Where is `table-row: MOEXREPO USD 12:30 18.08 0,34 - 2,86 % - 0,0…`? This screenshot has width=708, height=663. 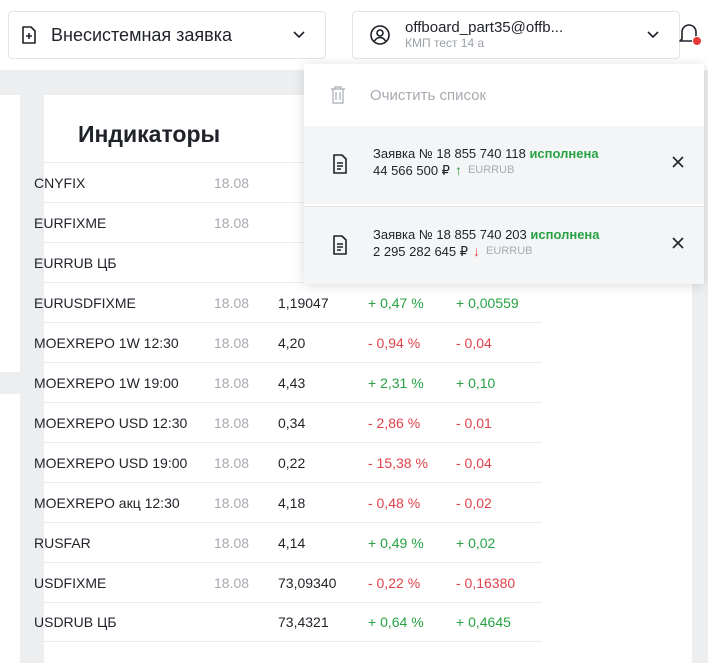 table-row: MOEXREPO USD 12:30 18.08 0,34 - 2,86 % - 0,0… is located at coordinates (287, 422).